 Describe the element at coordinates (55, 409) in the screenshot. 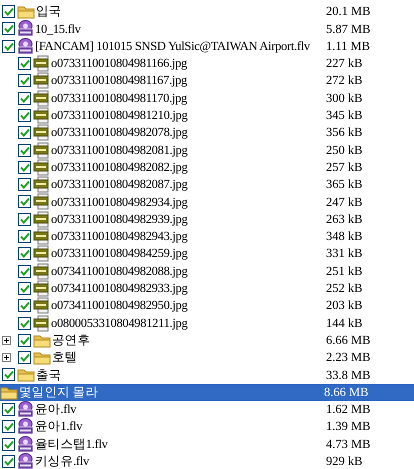

I see `file-name: 윤아.flv` at that location.